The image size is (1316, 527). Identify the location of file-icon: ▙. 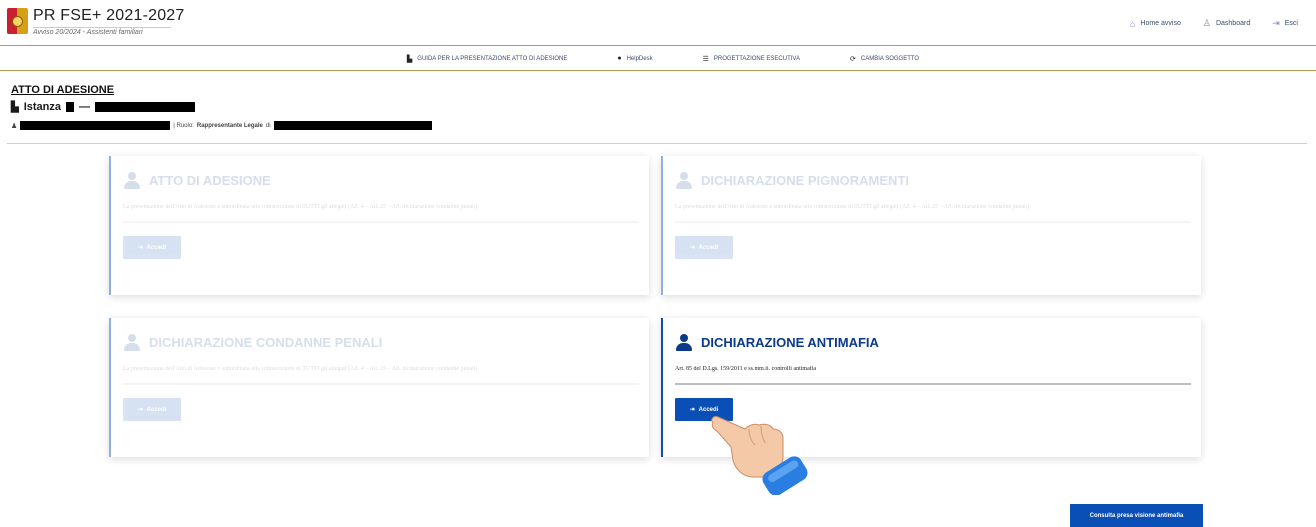
(409, 59).